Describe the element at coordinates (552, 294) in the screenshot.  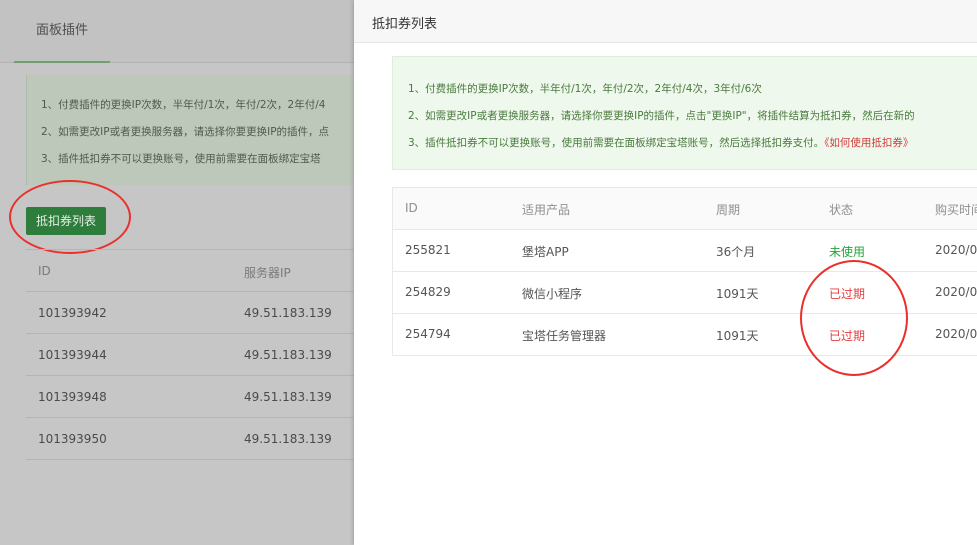
I see `row-product: 微信小程序` at that location.